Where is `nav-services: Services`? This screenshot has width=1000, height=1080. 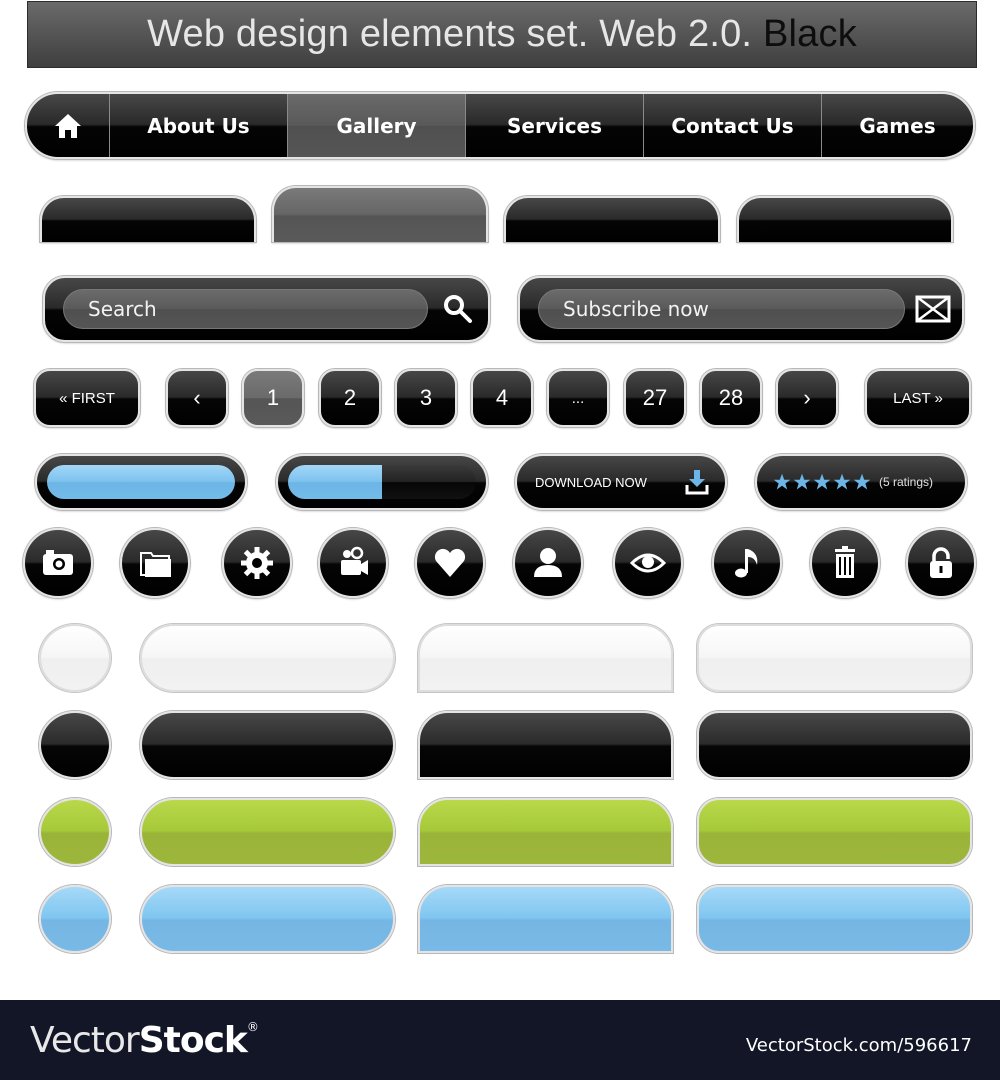 nav-services: Services is located at coordinates (554, 125).